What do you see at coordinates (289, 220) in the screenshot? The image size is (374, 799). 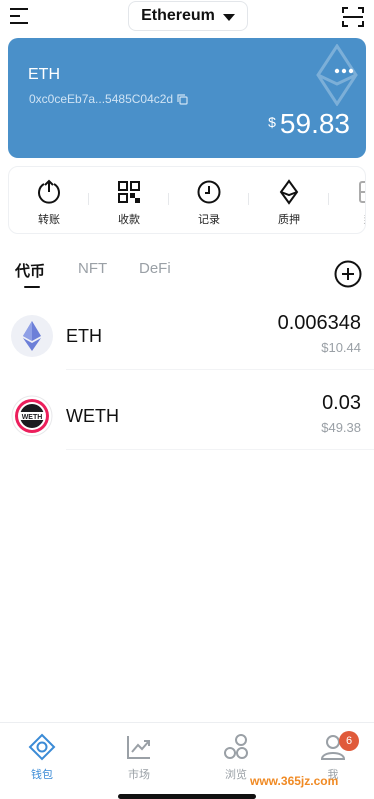 I see `action-label: 质押` at bounding box center [289, 220].